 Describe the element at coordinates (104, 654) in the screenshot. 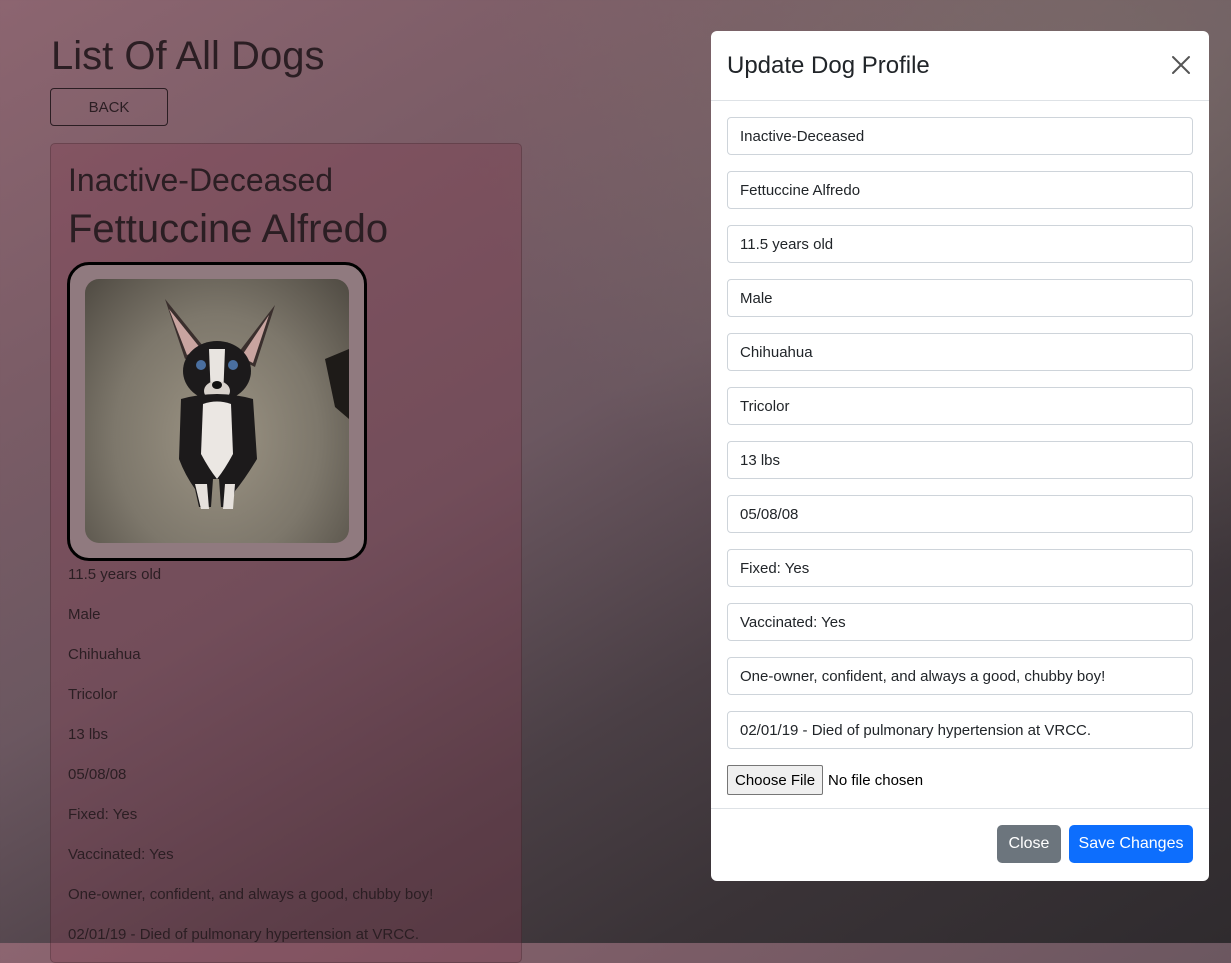

I see `detail-breed: Chihuahua` at that location.